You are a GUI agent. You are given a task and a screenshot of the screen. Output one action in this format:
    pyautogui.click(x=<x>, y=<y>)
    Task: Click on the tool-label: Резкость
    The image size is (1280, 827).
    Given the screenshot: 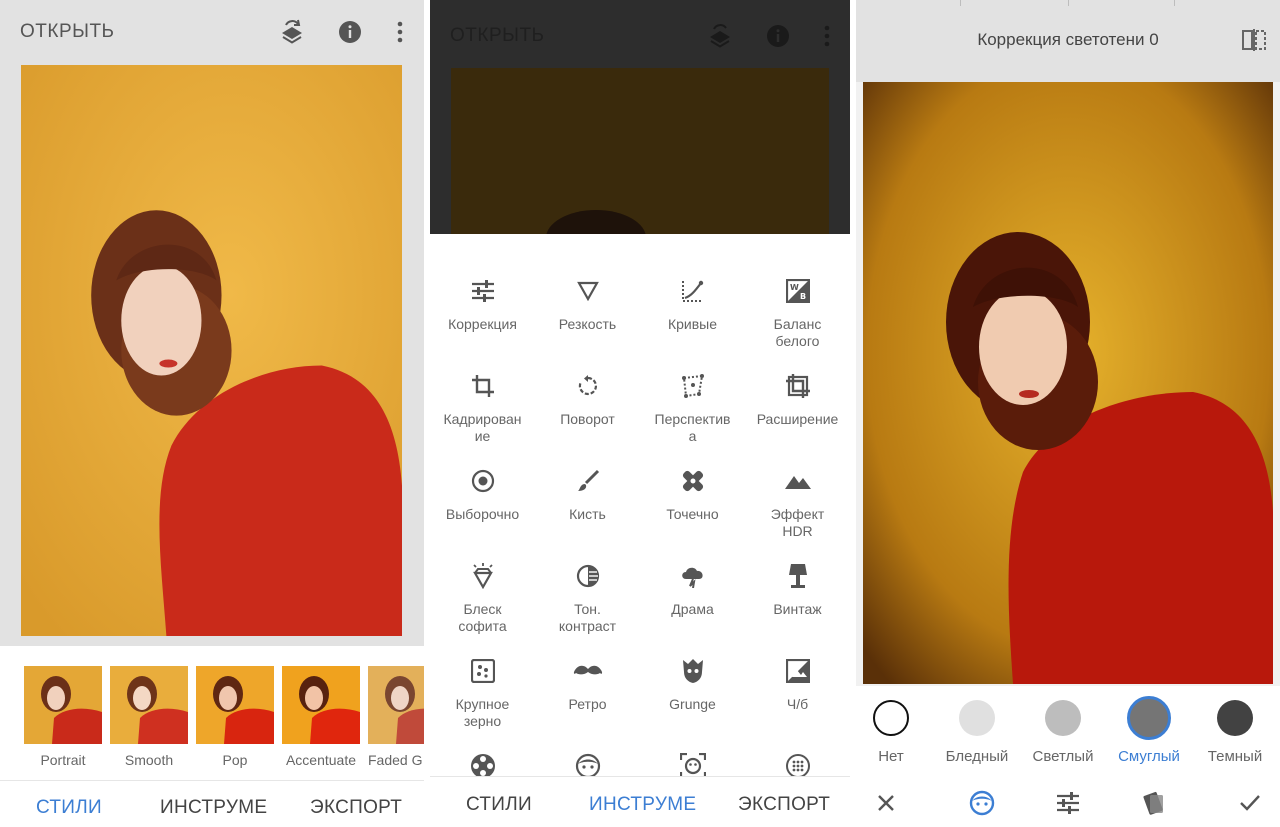 What is the action you would take?
    pyautogui.click(x=587, y=324)
    